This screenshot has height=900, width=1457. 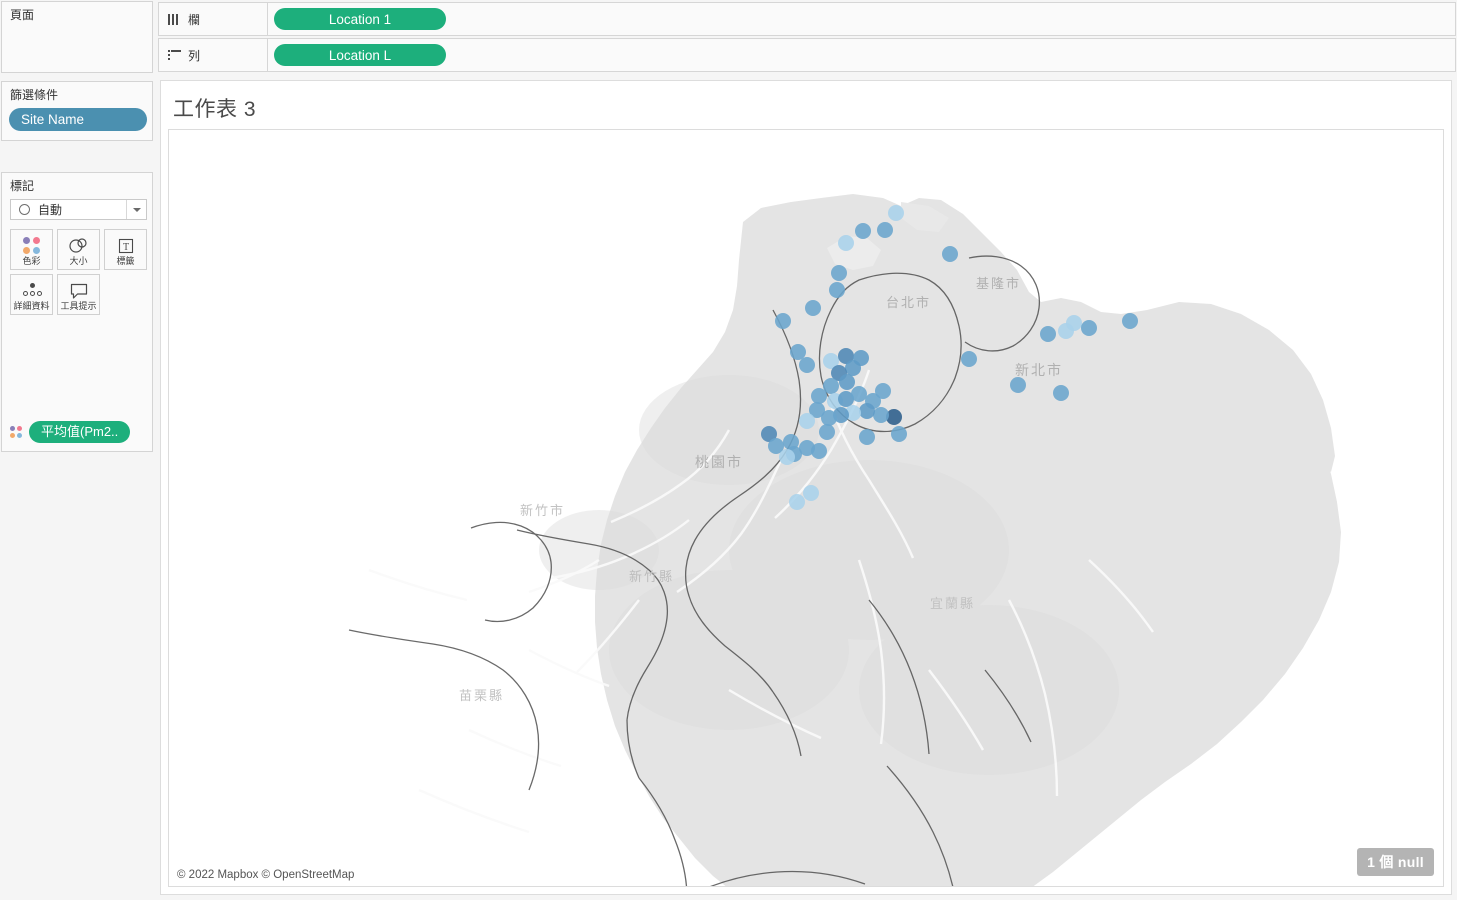 I want to click on marks-label-button: T 標籤, so click(x=125, y=249).